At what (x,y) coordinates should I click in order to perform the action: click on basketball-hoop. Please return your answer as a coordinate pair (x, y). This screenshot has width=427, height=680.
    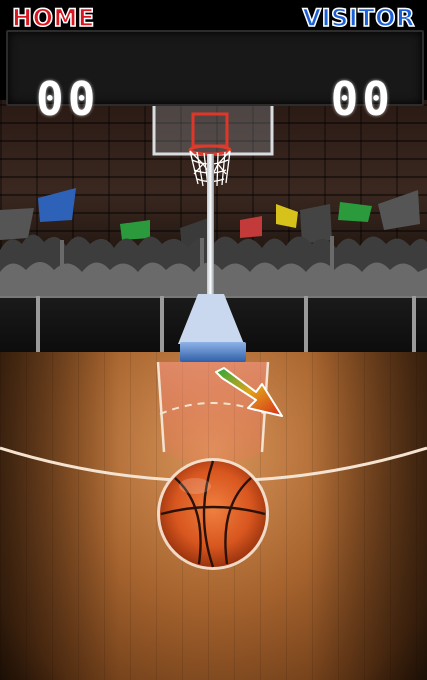
    Looking at the image, I should click on (213, 224).